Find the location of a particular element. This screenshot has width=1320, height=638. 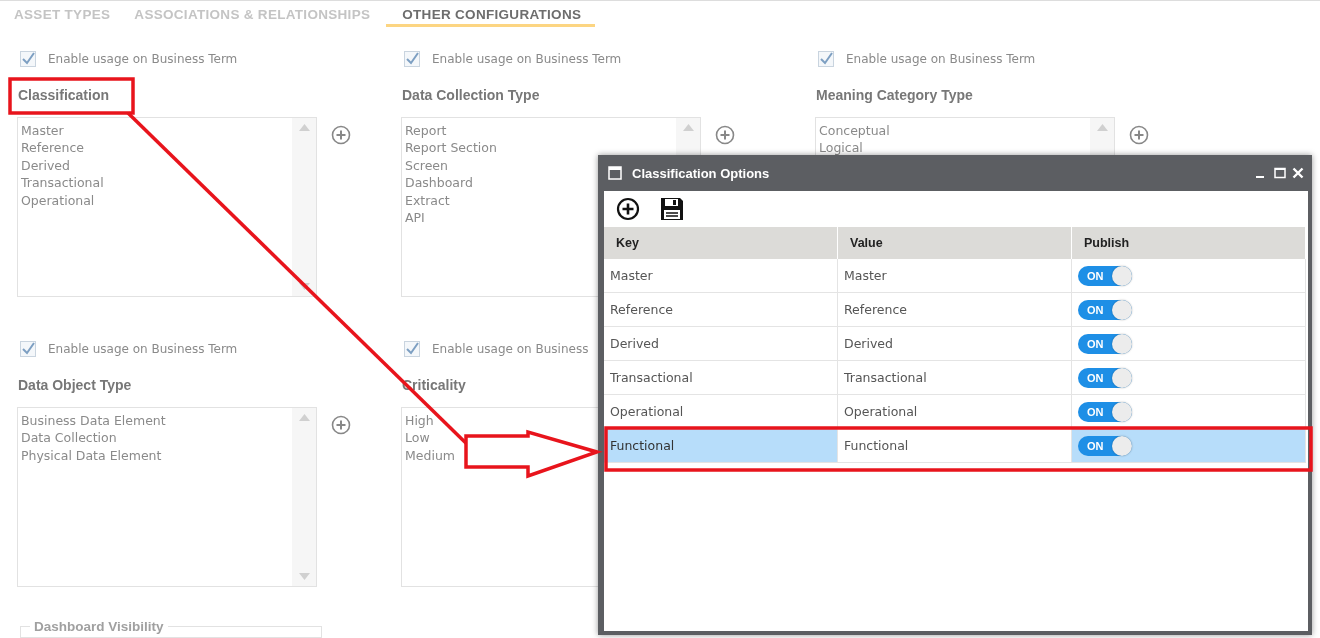

dashboard-visibility-title: Dashboard Visibility is located at coordinates (99, 626).